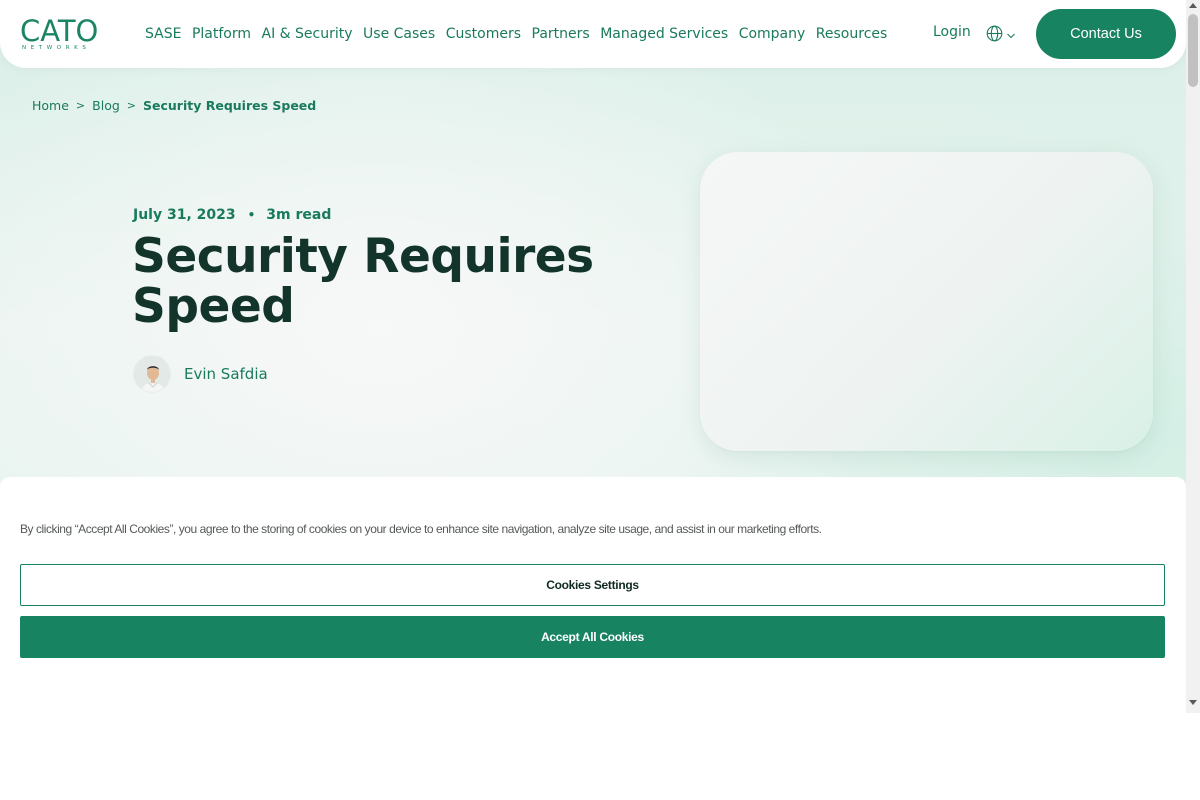 The width and height of the screenshot is (1200, 800). Describe the element at coordinates (1193, 50) in the screenshot. I see `scrollbar-thumb` at that location.